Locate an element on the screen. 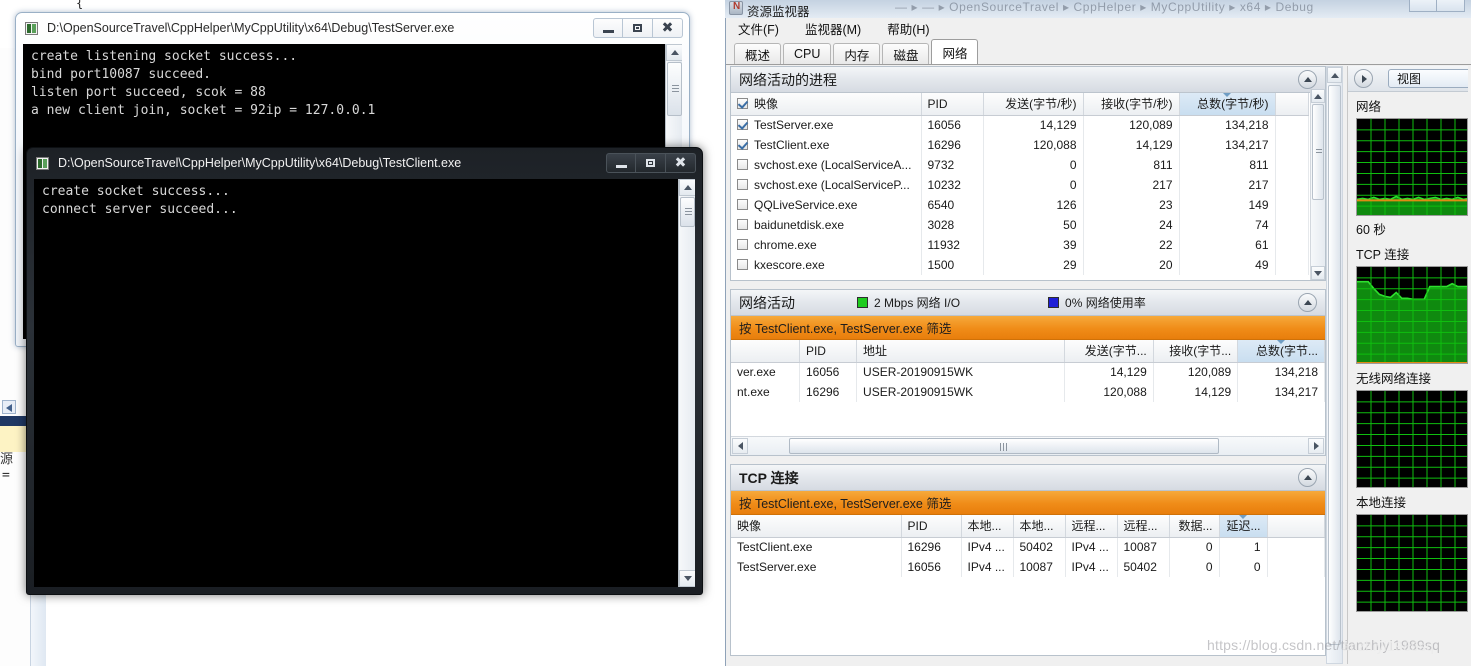 The height and width of the screenshot is (666, 1471). scroll-left-button is located at coordinates (740, 446).